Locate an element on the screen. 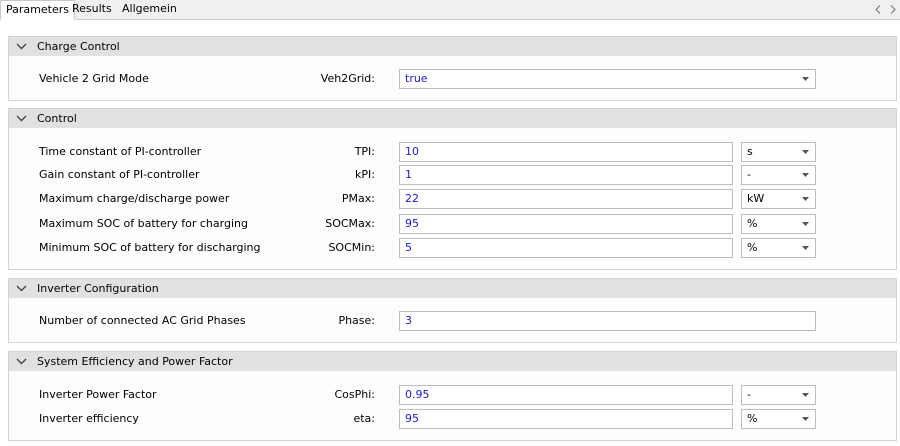  unit-value: s is located at coordinates (750, 151).